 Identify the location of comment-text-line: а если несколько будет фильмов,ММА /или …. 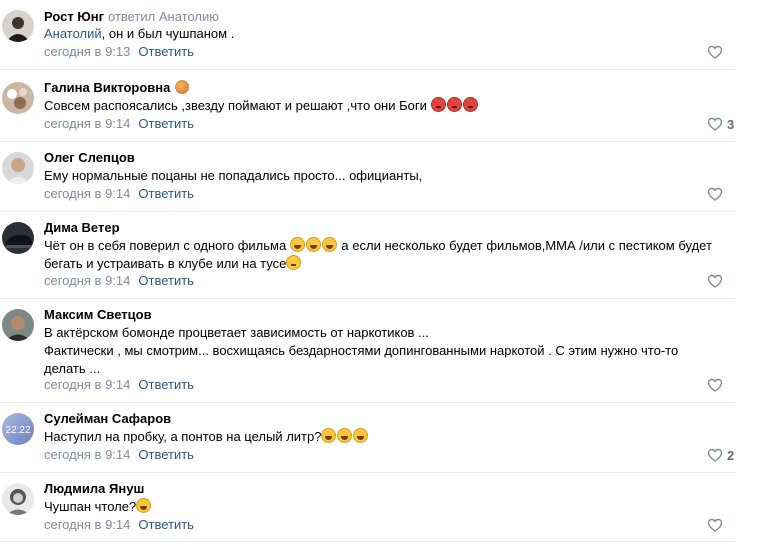
(524, 245).